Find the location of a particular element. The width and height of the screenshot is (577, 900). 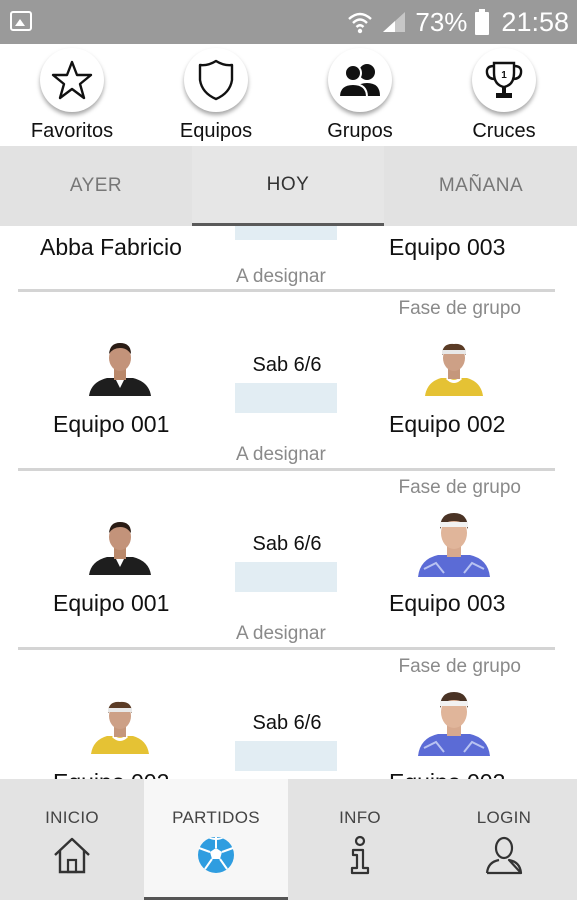

nav-login: LOGIN is located at coordinates (504, 839).